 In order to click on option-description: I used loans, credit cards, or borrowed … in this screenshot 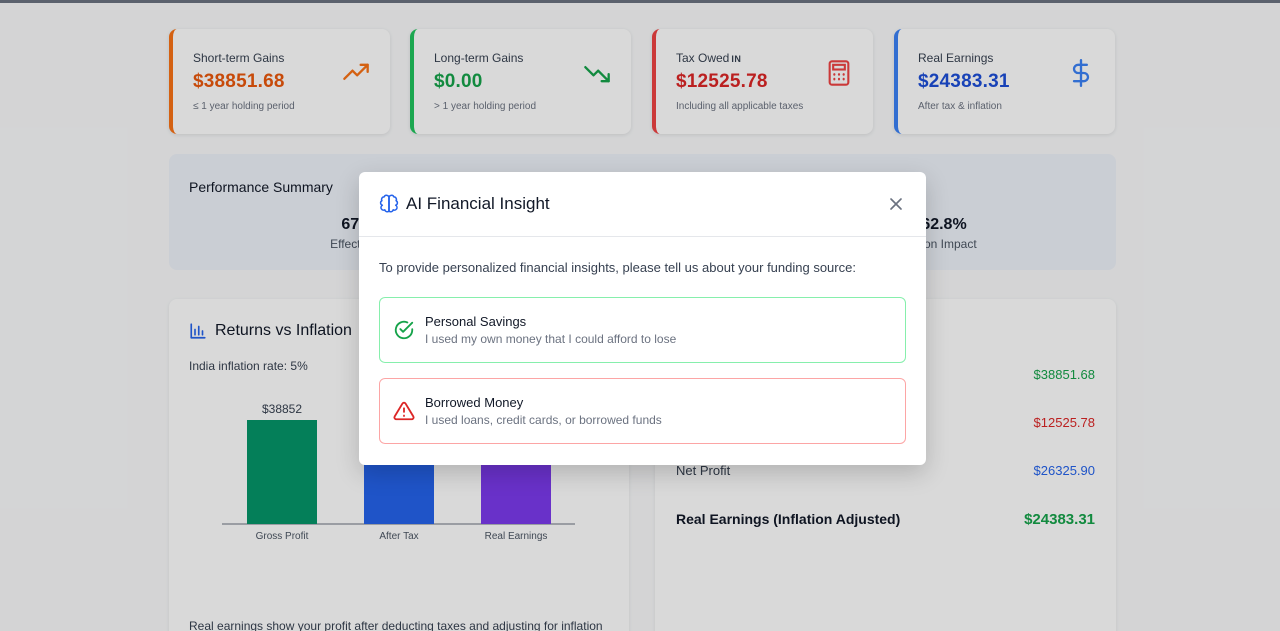, I will do `click(543, 420)`.